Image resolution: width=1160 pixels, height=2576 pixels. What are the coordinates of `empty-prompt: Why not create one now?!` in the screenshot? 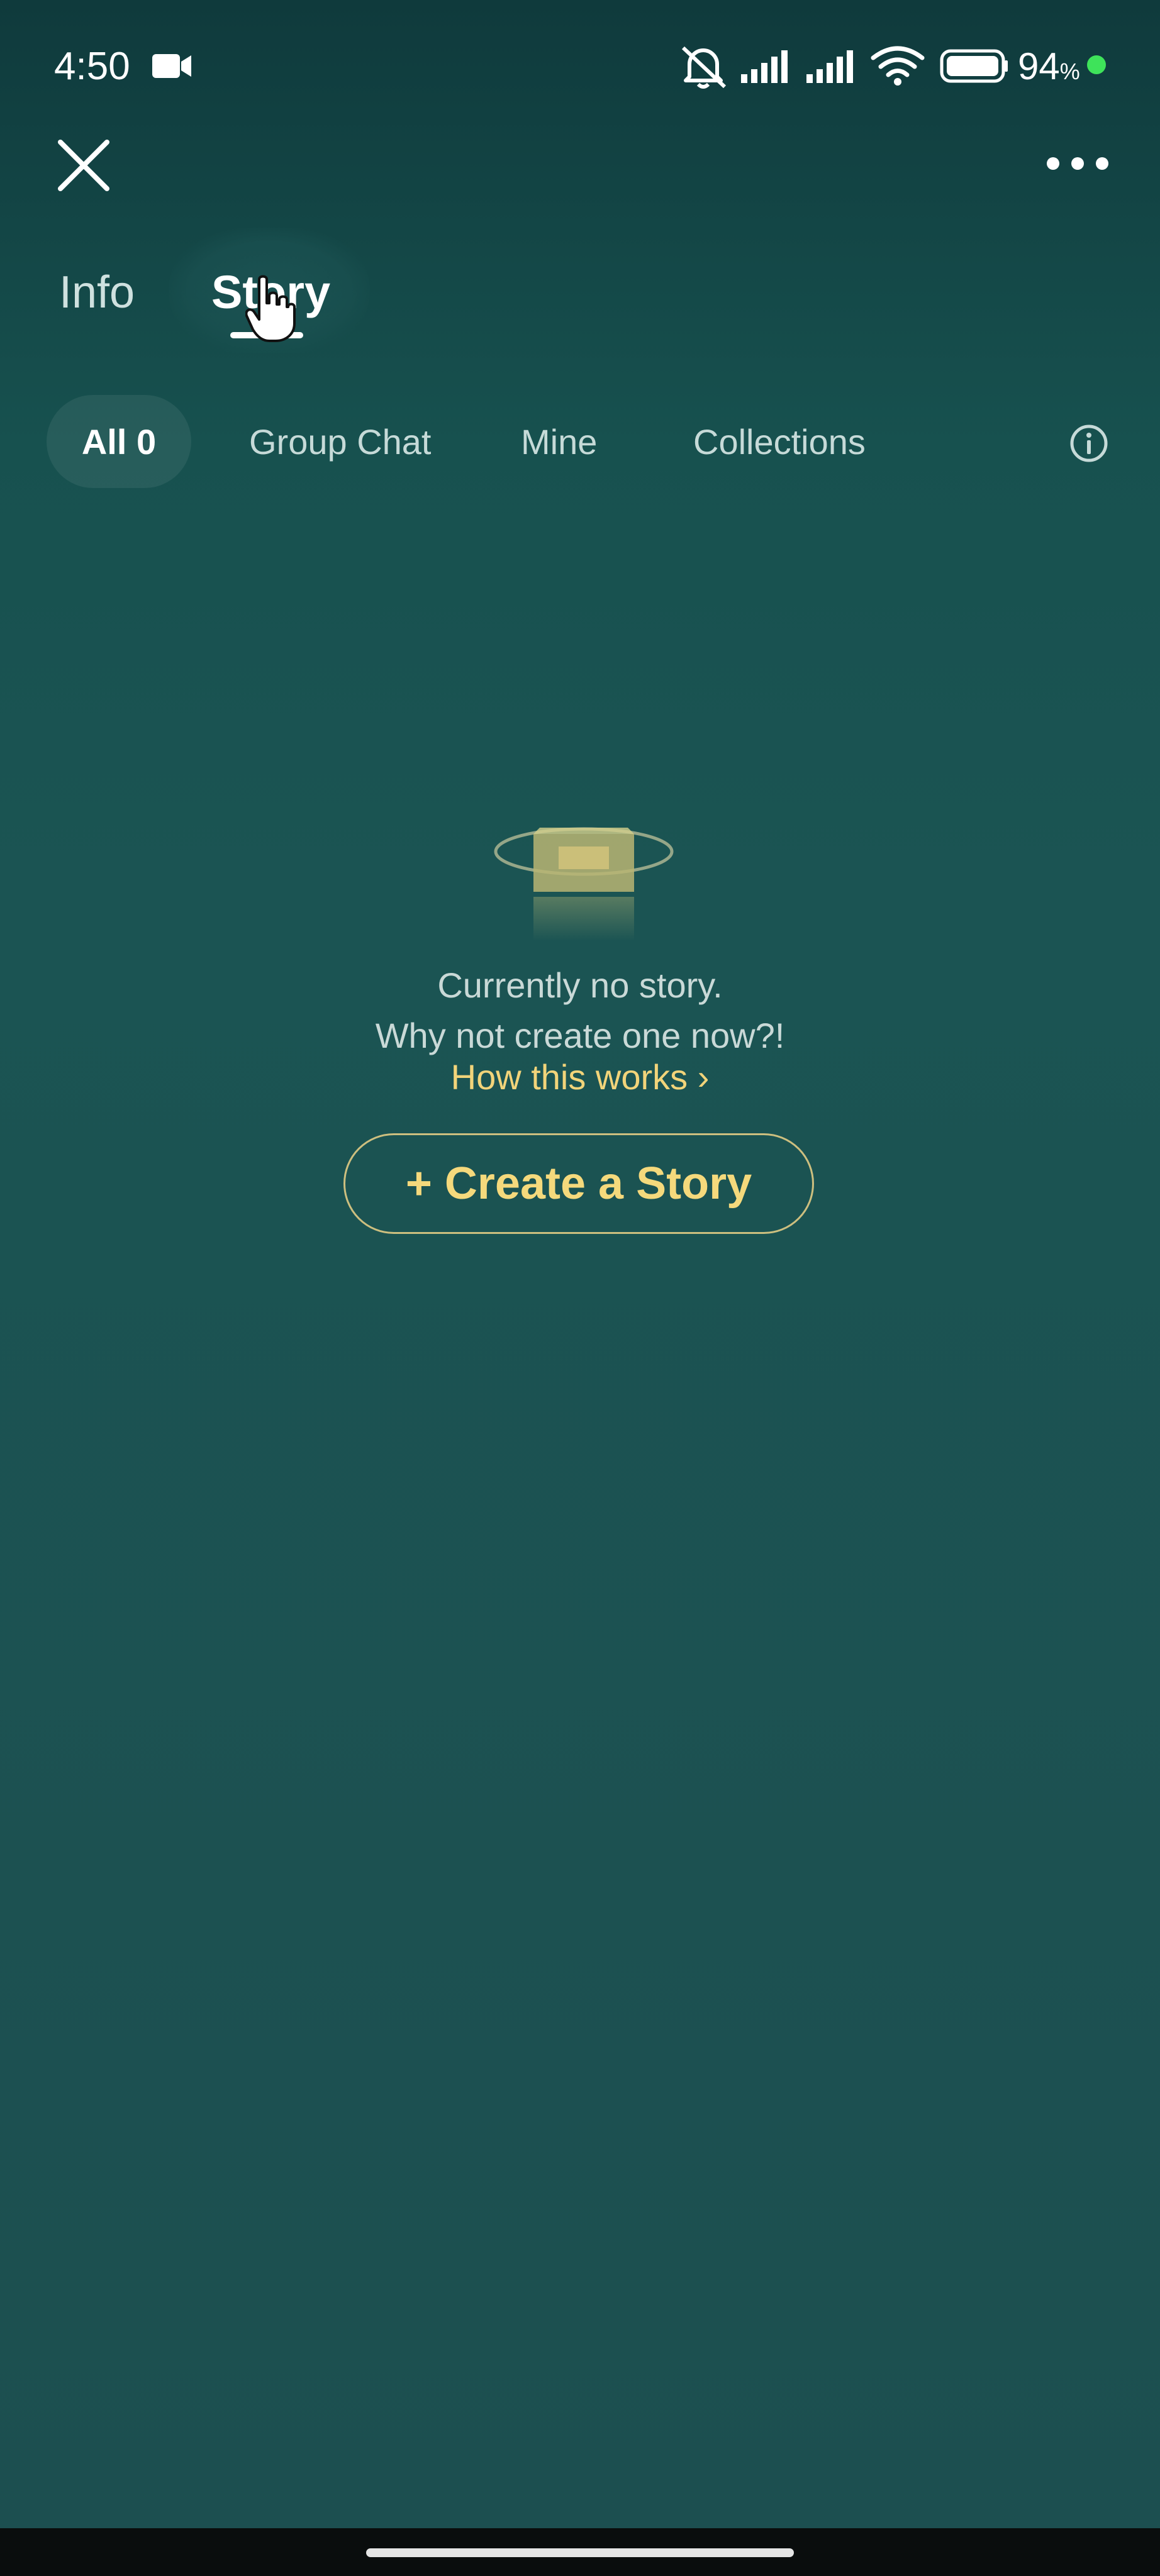 It's located at (580, 1035).